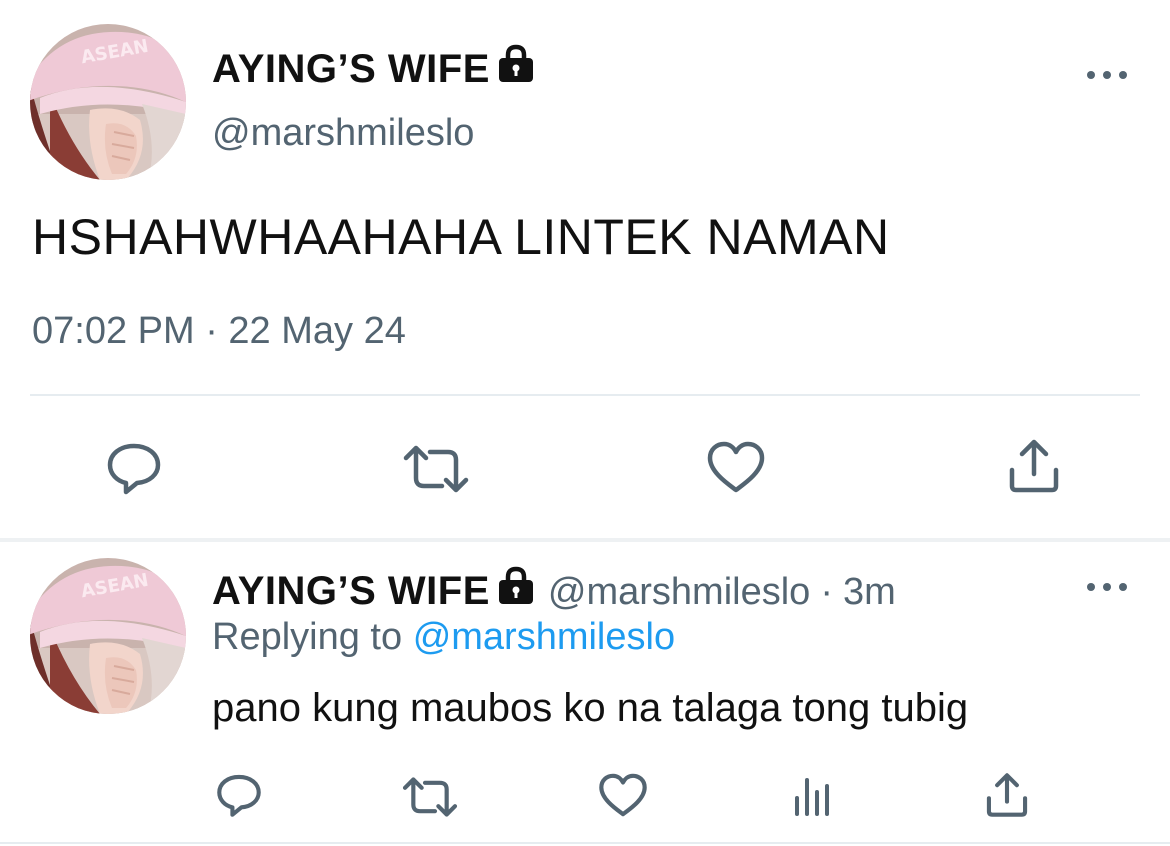 The height and width of the screenshot is (846, 1170). I want to click on bottom-divider, so click(585, 843).